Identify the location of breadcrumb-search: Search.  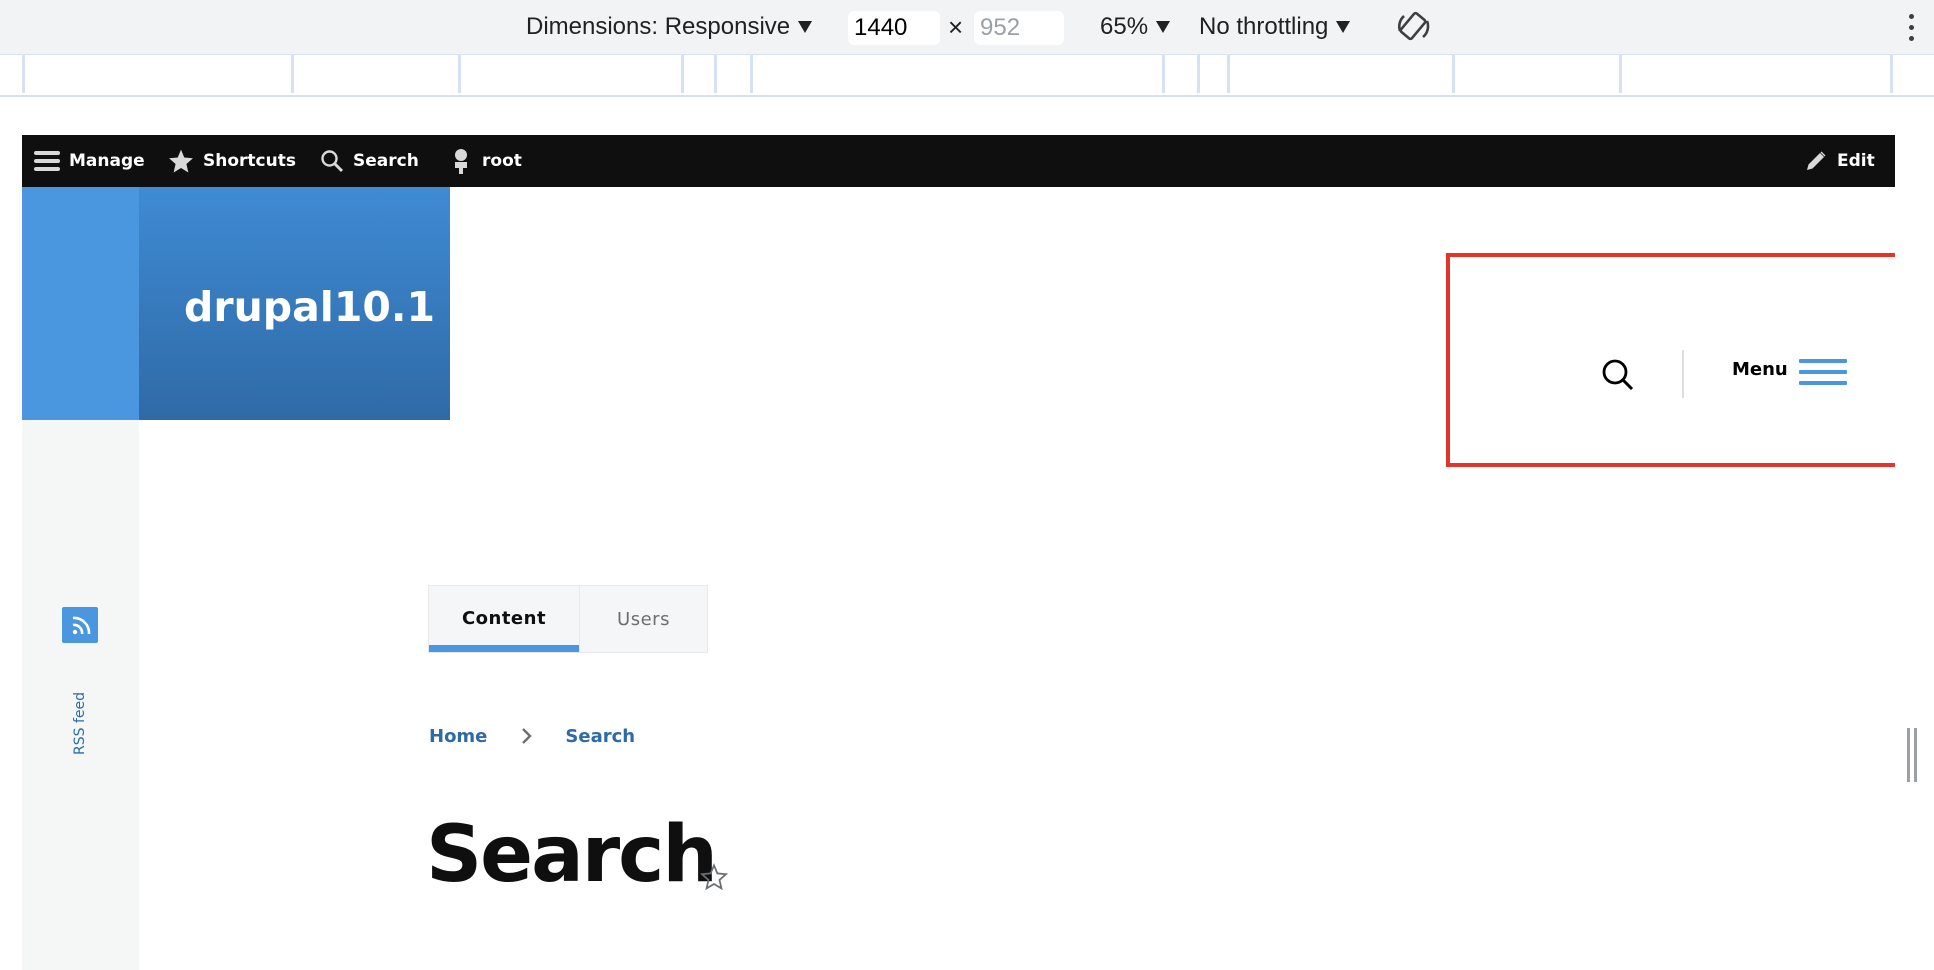
(600, 736).